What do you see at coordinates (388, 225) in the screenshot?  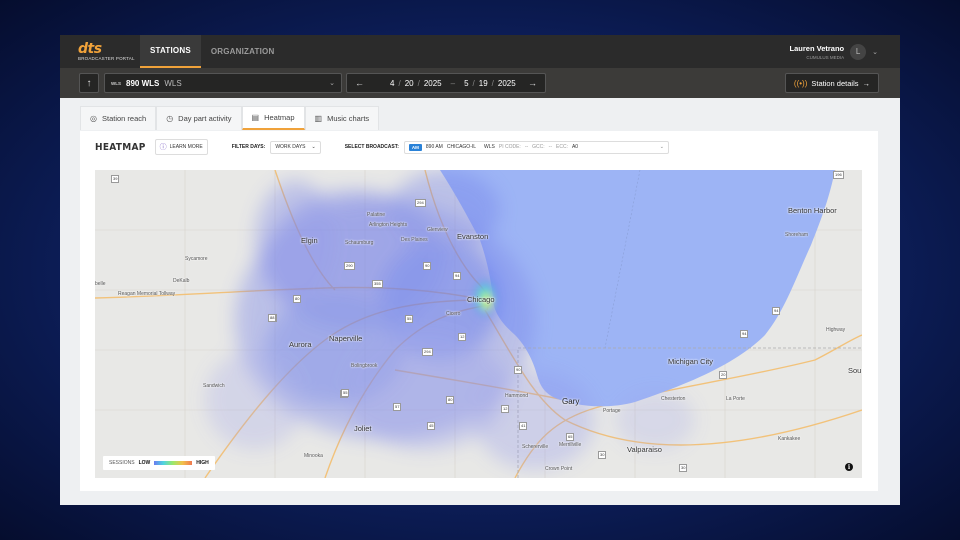 I see `city-arlington: Arlington Heights` at bounding box center [388, 225].